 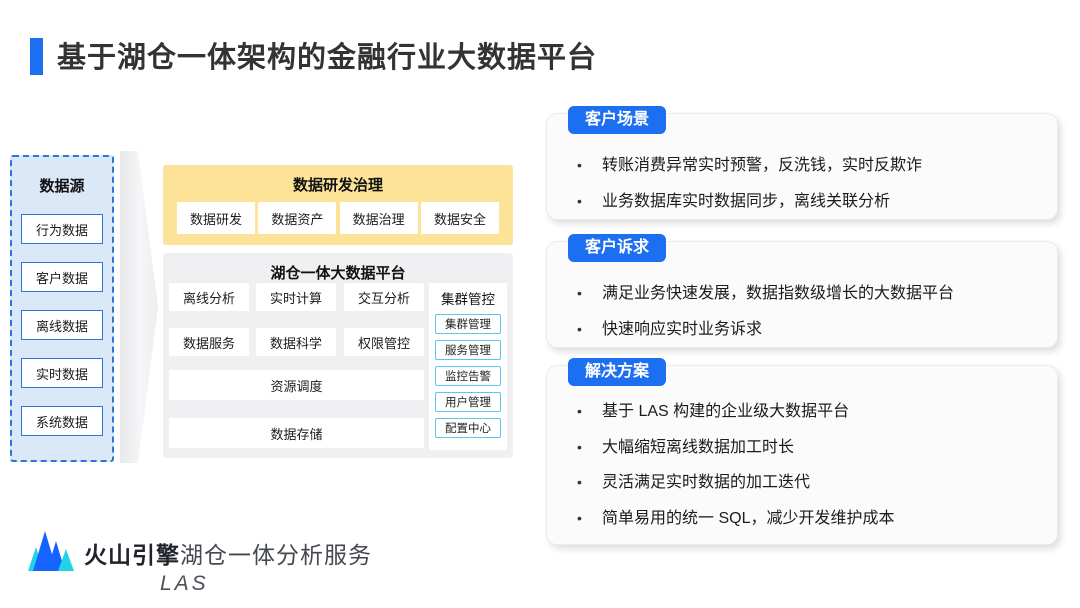 What do you see at coordinates (338, 218) in the screenshot?
I see `governance-row: 数据研发 数据资产 数据治理 数据安全` at bounding box center [338, 218].